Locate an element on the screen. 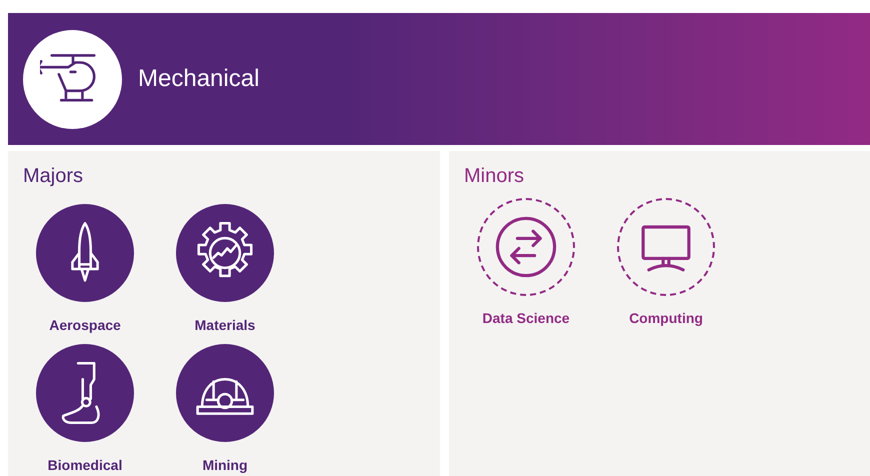 This screenshot has height=476, width=870. section-heading: Minors is located at coordinates (495, 176).